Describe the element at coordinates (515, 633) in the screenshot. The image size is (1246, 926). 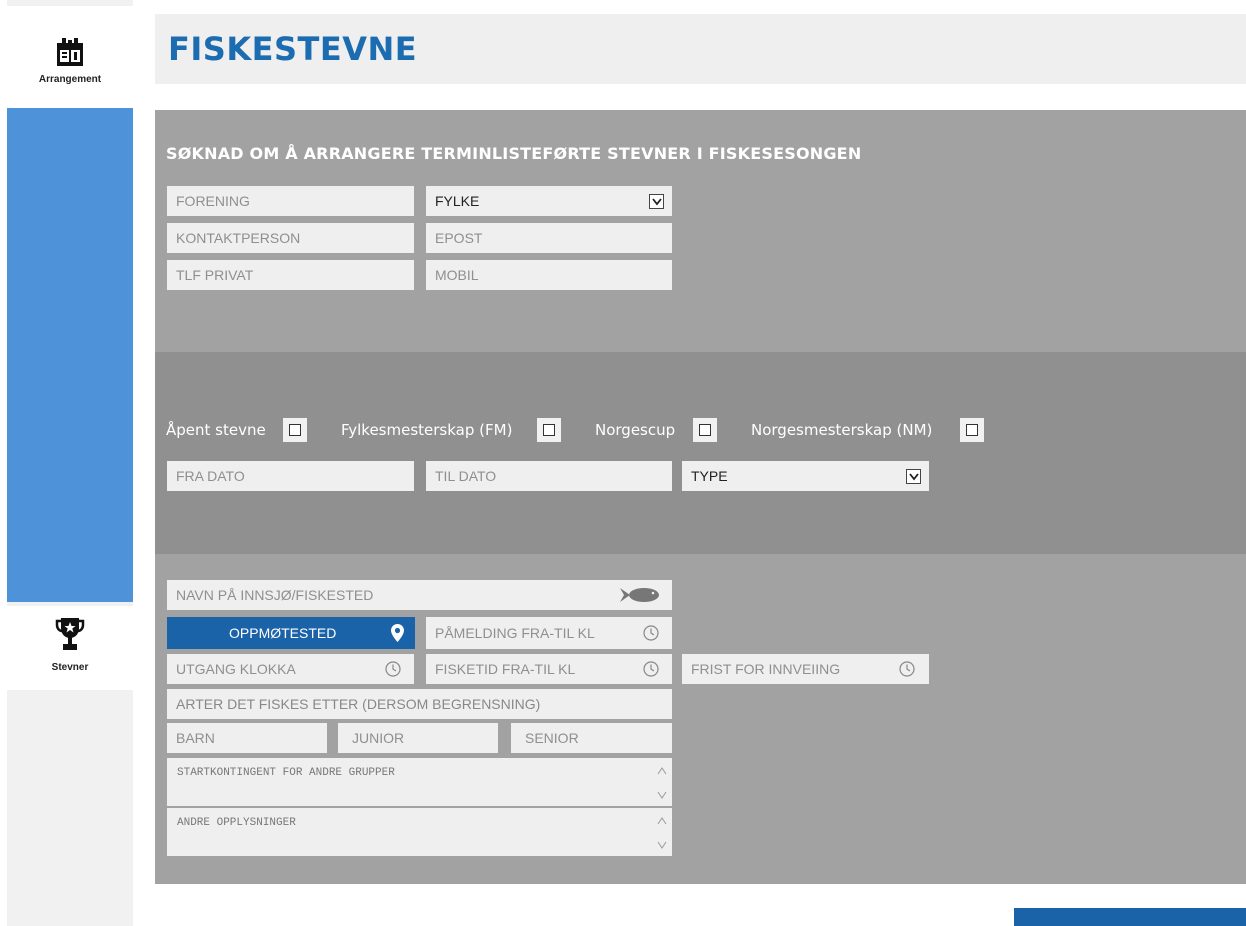
I see `pamelding-placeholder: PÅMELDING FRA-TIL KL` at that location.